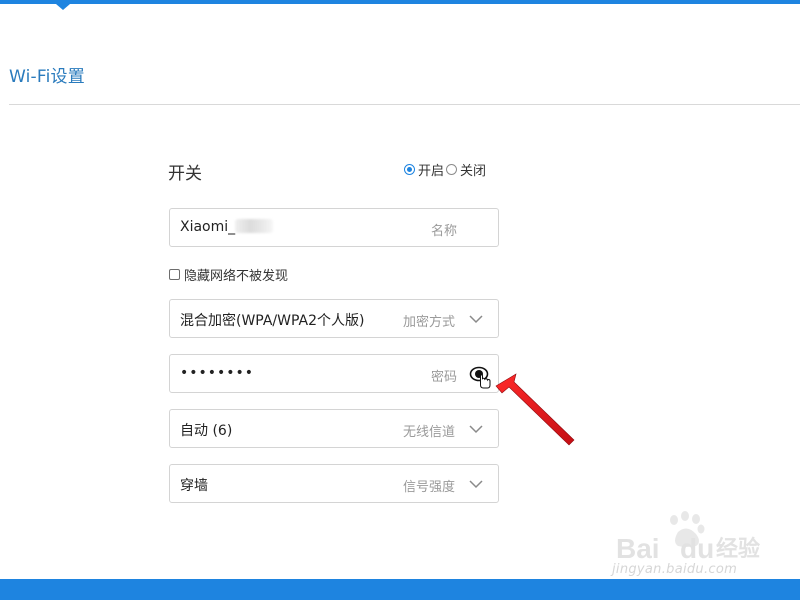  I want to click on encryption-hint: 加密方式, so click(429, 322).